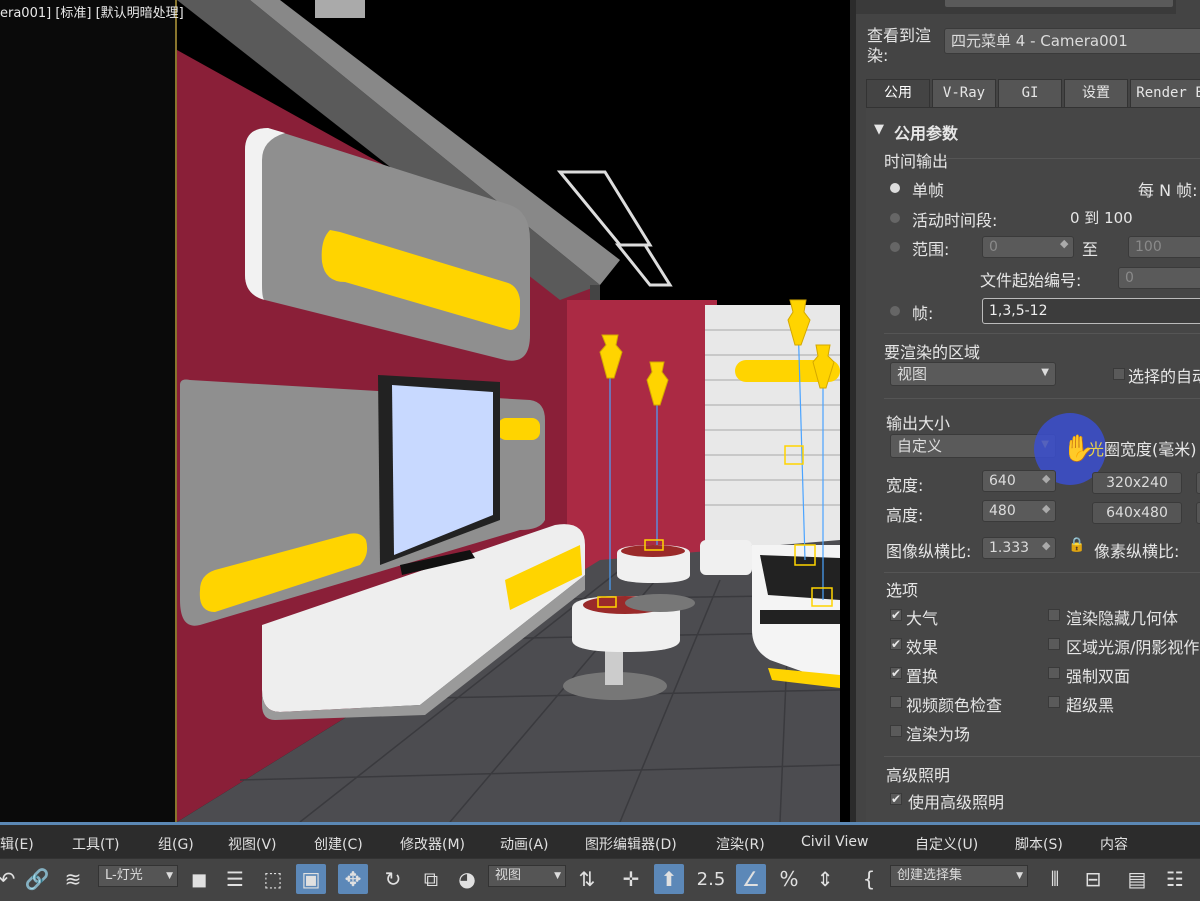 This screenshot has height=901, width=1200. I want to click on menu-content: 内容, so click(1114, 844).